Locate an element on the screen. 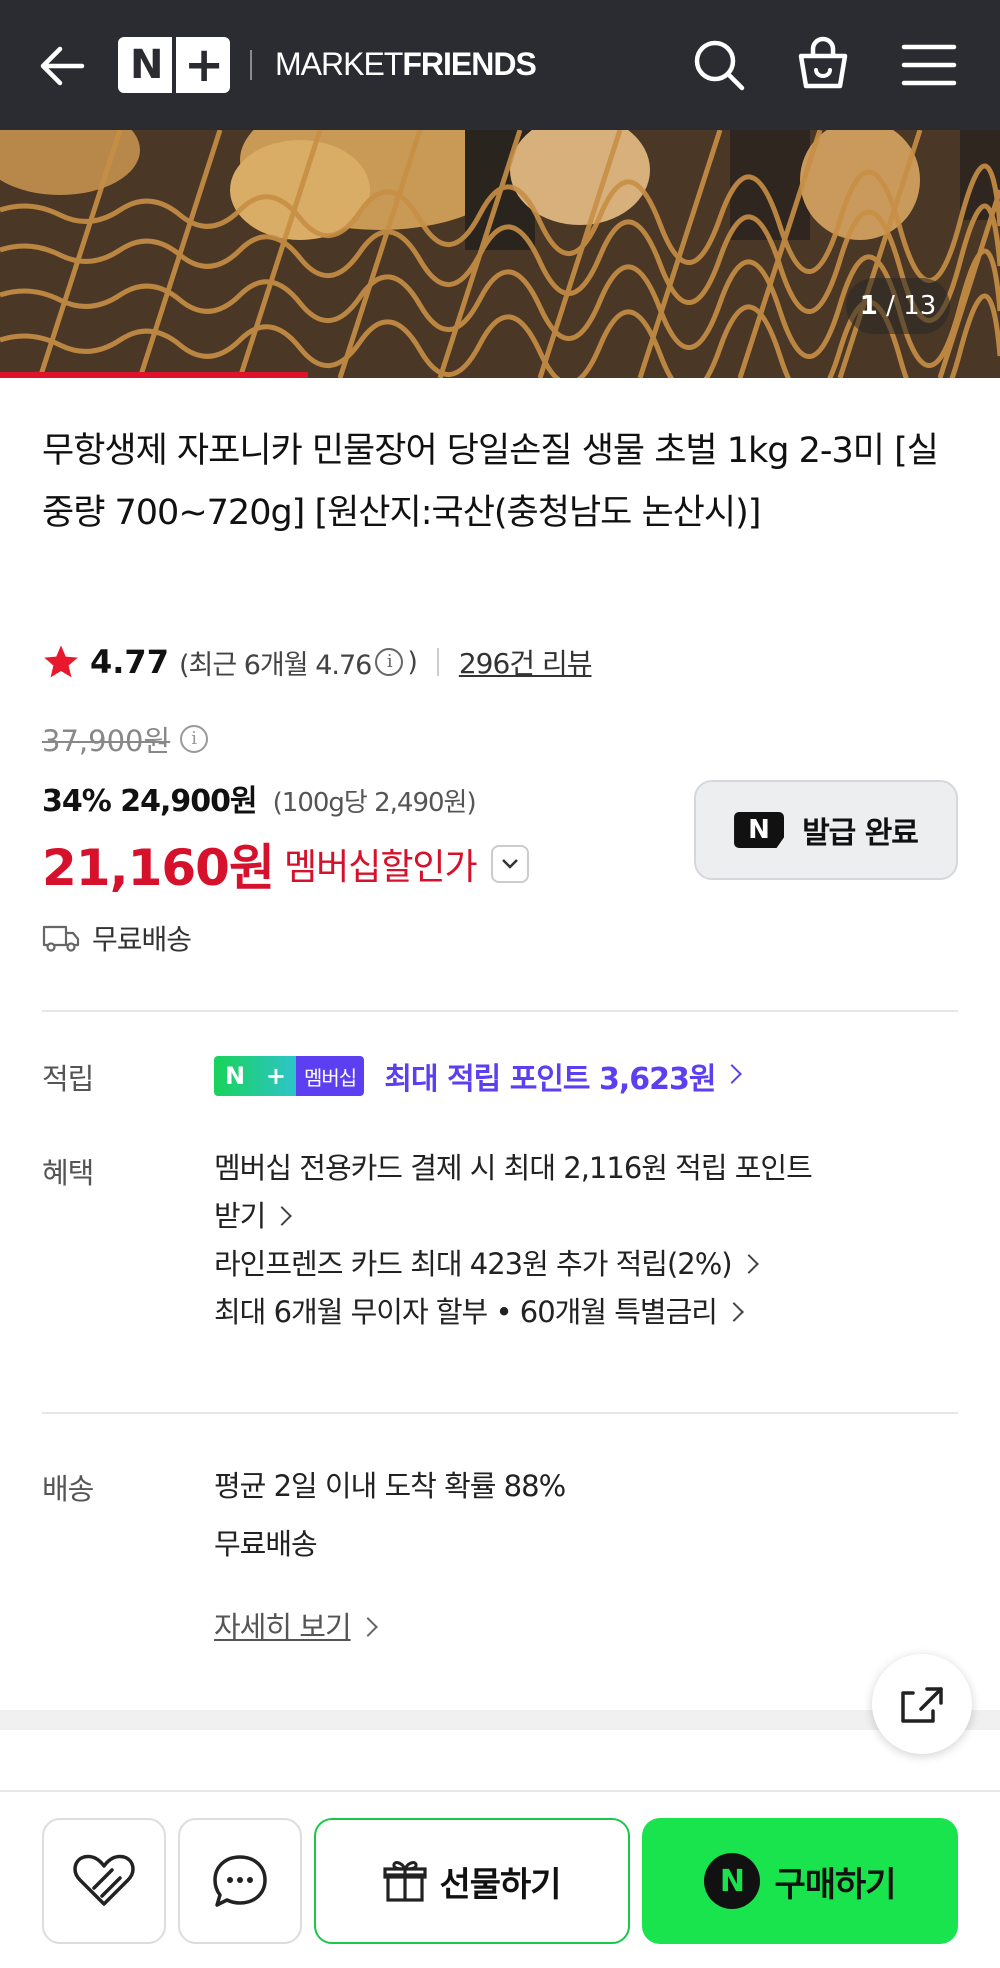 The height and width of the screenshot is (1968, 1000). points-label: 적립 is located at coordinates (68, 1079).